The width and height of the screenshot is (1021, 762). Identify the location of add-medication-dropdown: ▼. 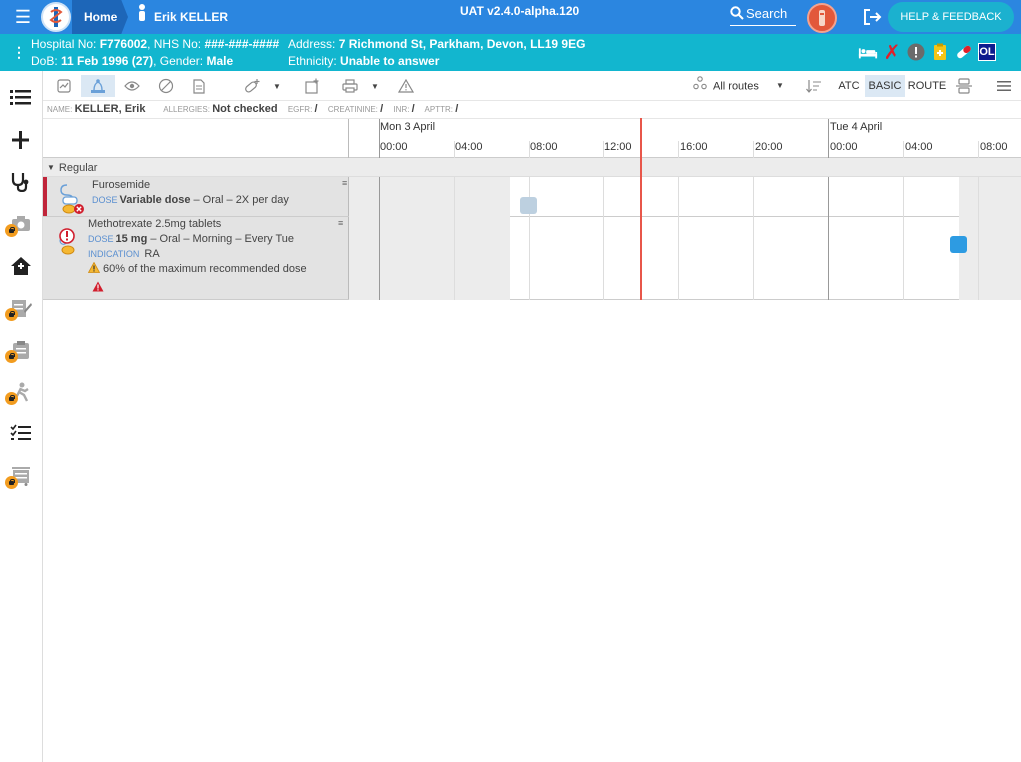
(277, 86).